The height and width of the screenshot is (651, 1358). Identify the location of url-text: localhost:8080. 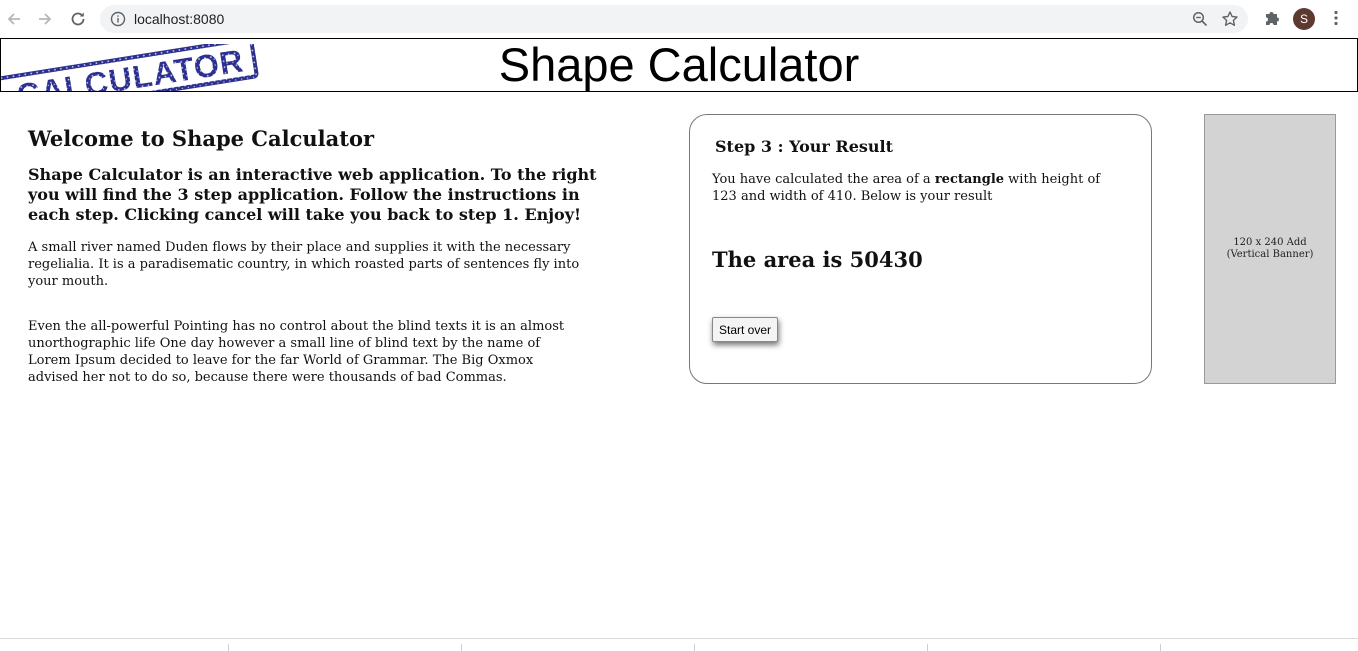
(179, 19).